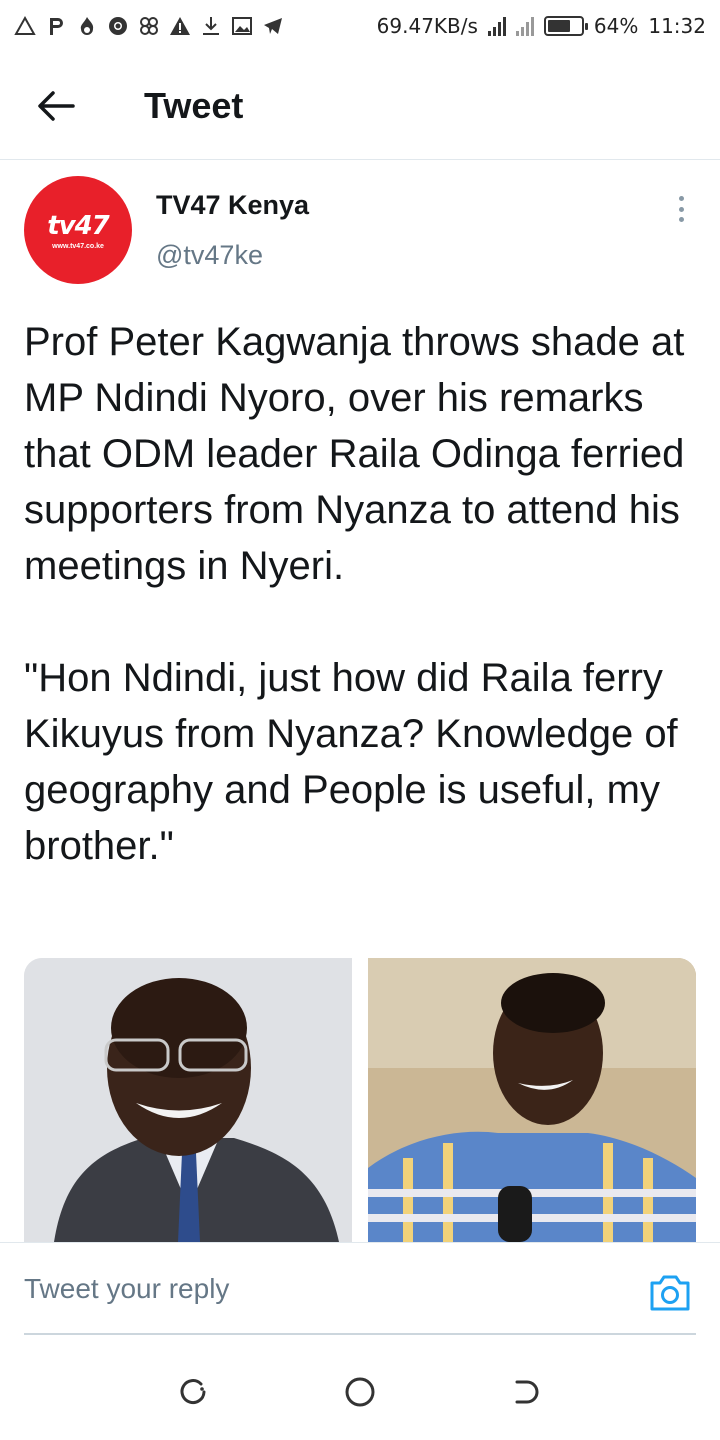 Image resolution: width=720 pixels, height=1440 pixels. Describe the element at coordinates (360, 106) in the screenshot. I see `app-header: Tweet` at that location.